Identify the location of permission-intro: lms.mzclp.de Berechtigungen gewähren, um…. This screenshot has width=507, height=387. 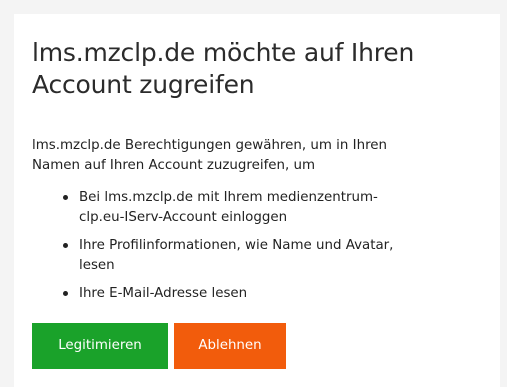
(262, 156).